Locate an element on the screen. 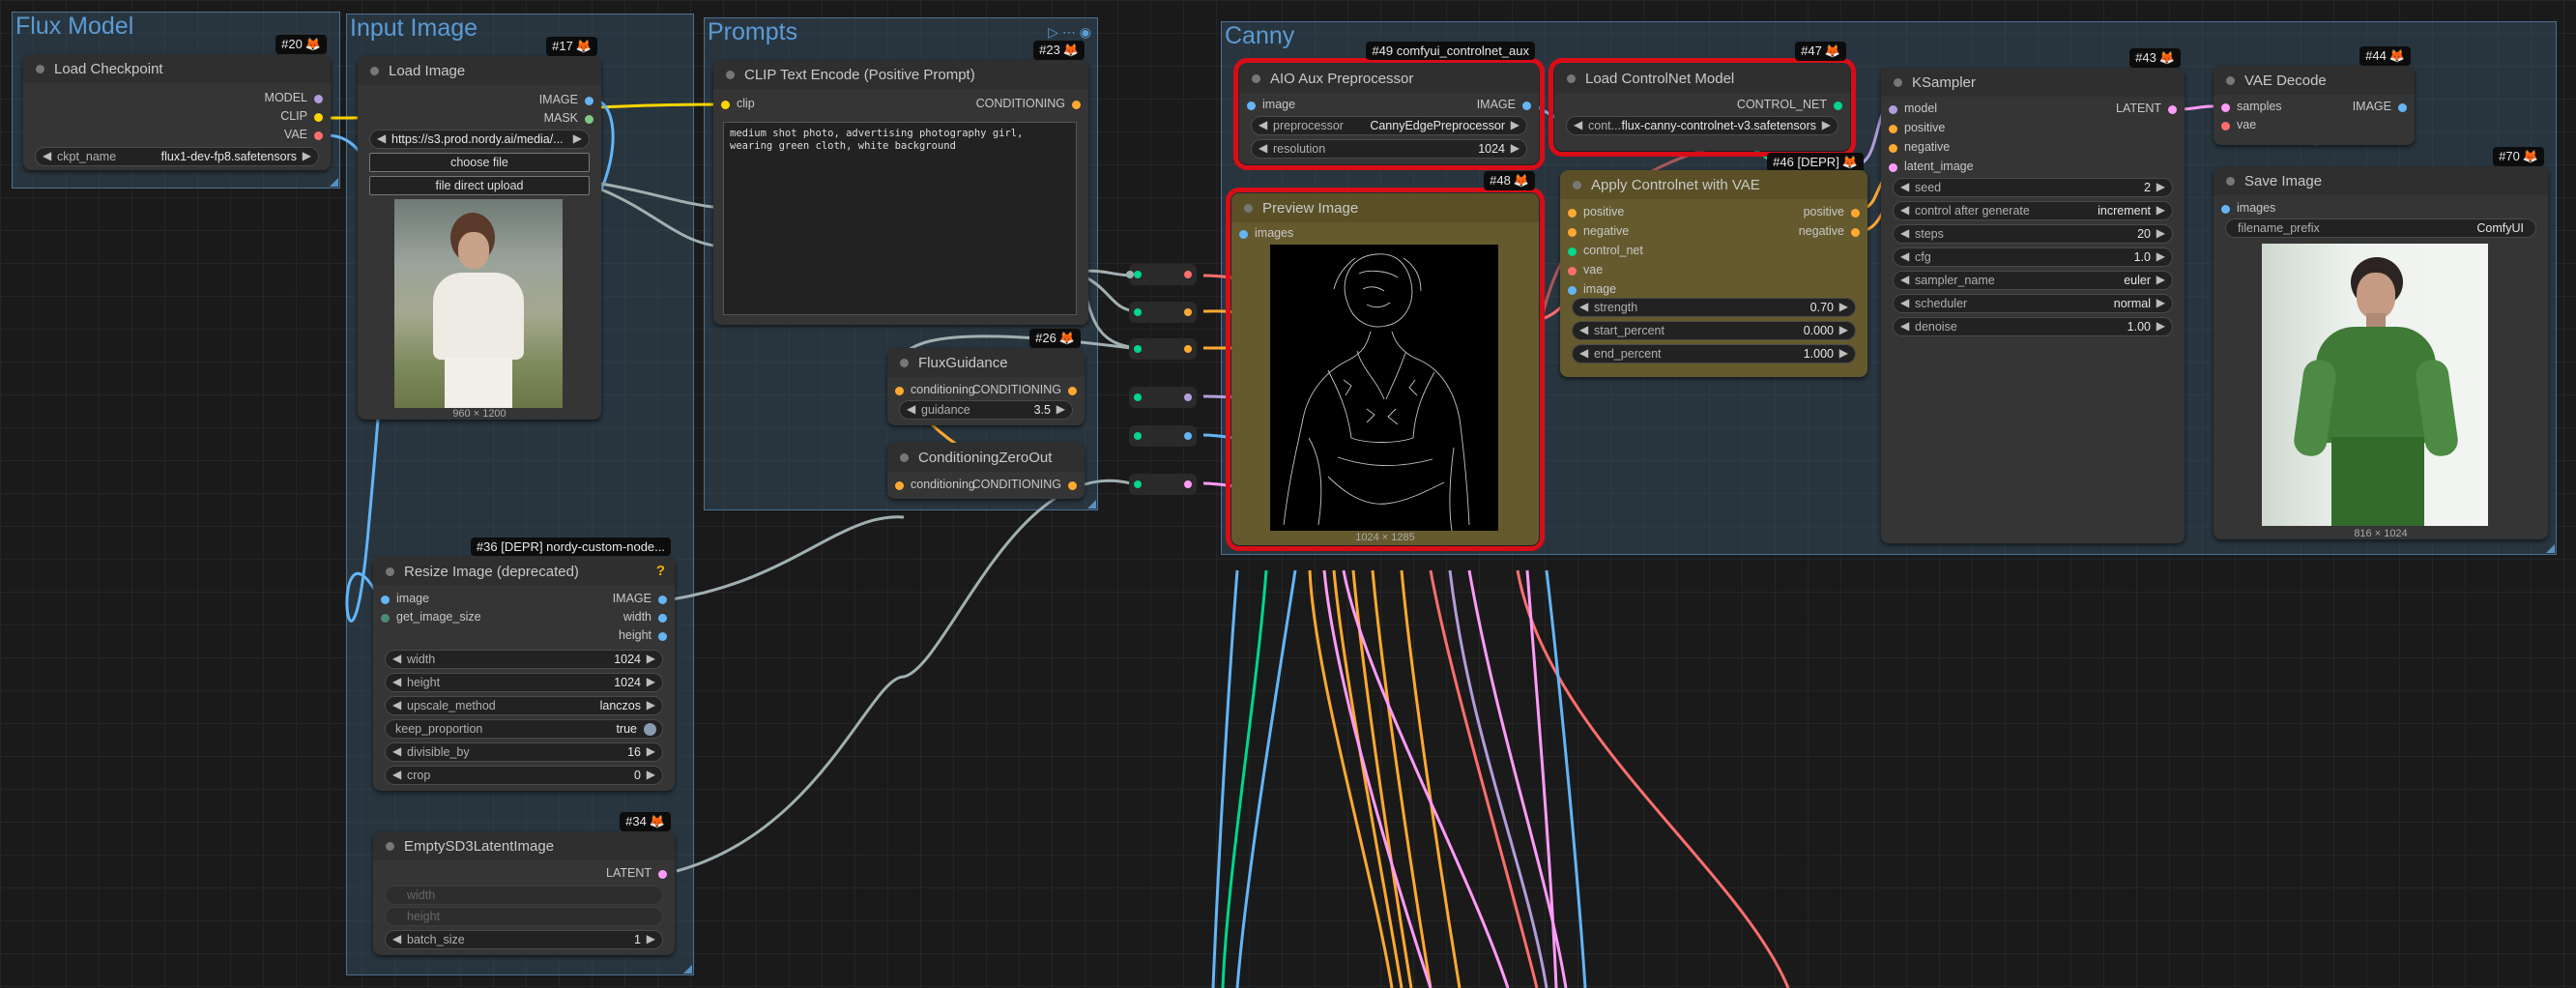  control-after-generate-widget: ◀ control after generate increment ▶ is located at coordinates (2033, 210).